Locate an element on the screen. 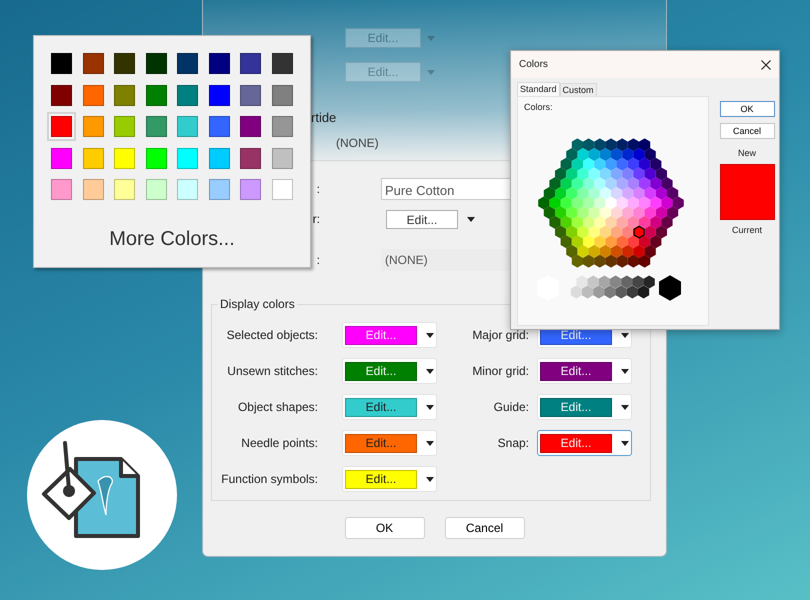 Image resolution: width=810 pixels, height=600 pixels. color-label: Unsewn stitches: is located at coordinates (272, 371).